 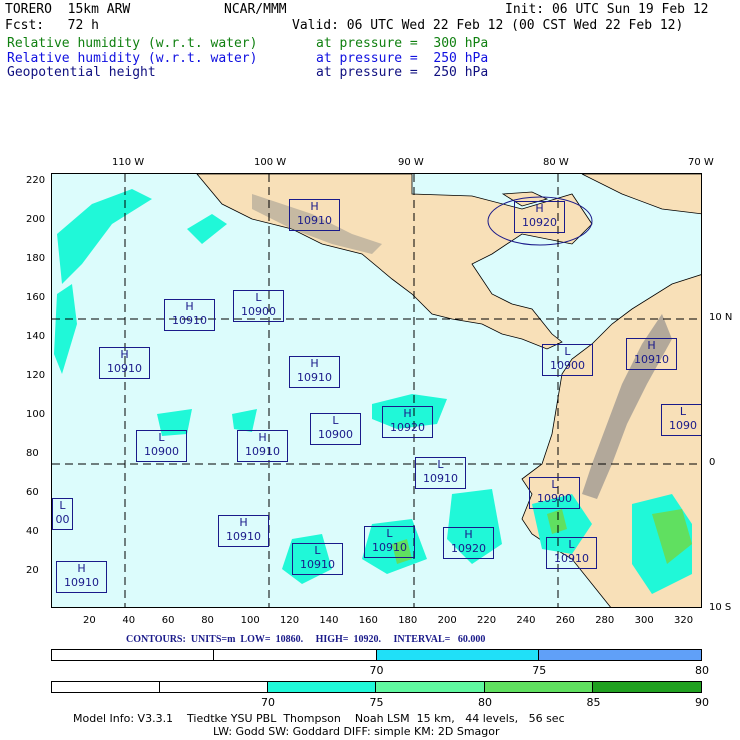 What do you see at coordinates (368, 620) in the screenshot?
I see `x-tick-label: 160` at bounding box center [368, 620].